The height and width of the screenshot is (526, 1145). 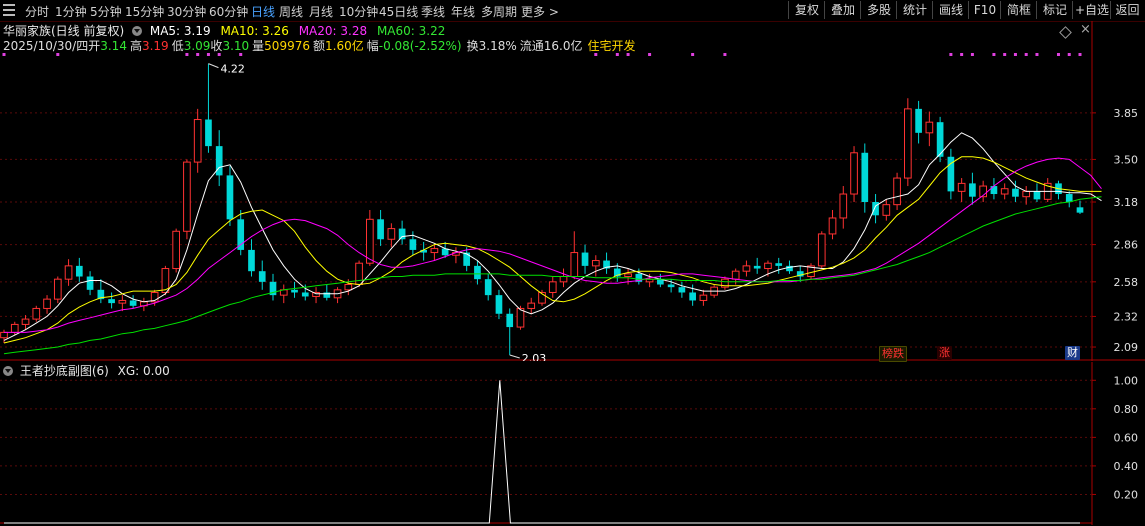 What do you see at coordinates (71, 11) in the screenshot?
I see `tab-period-1: 1分钟` at bounding box center [71, 11].